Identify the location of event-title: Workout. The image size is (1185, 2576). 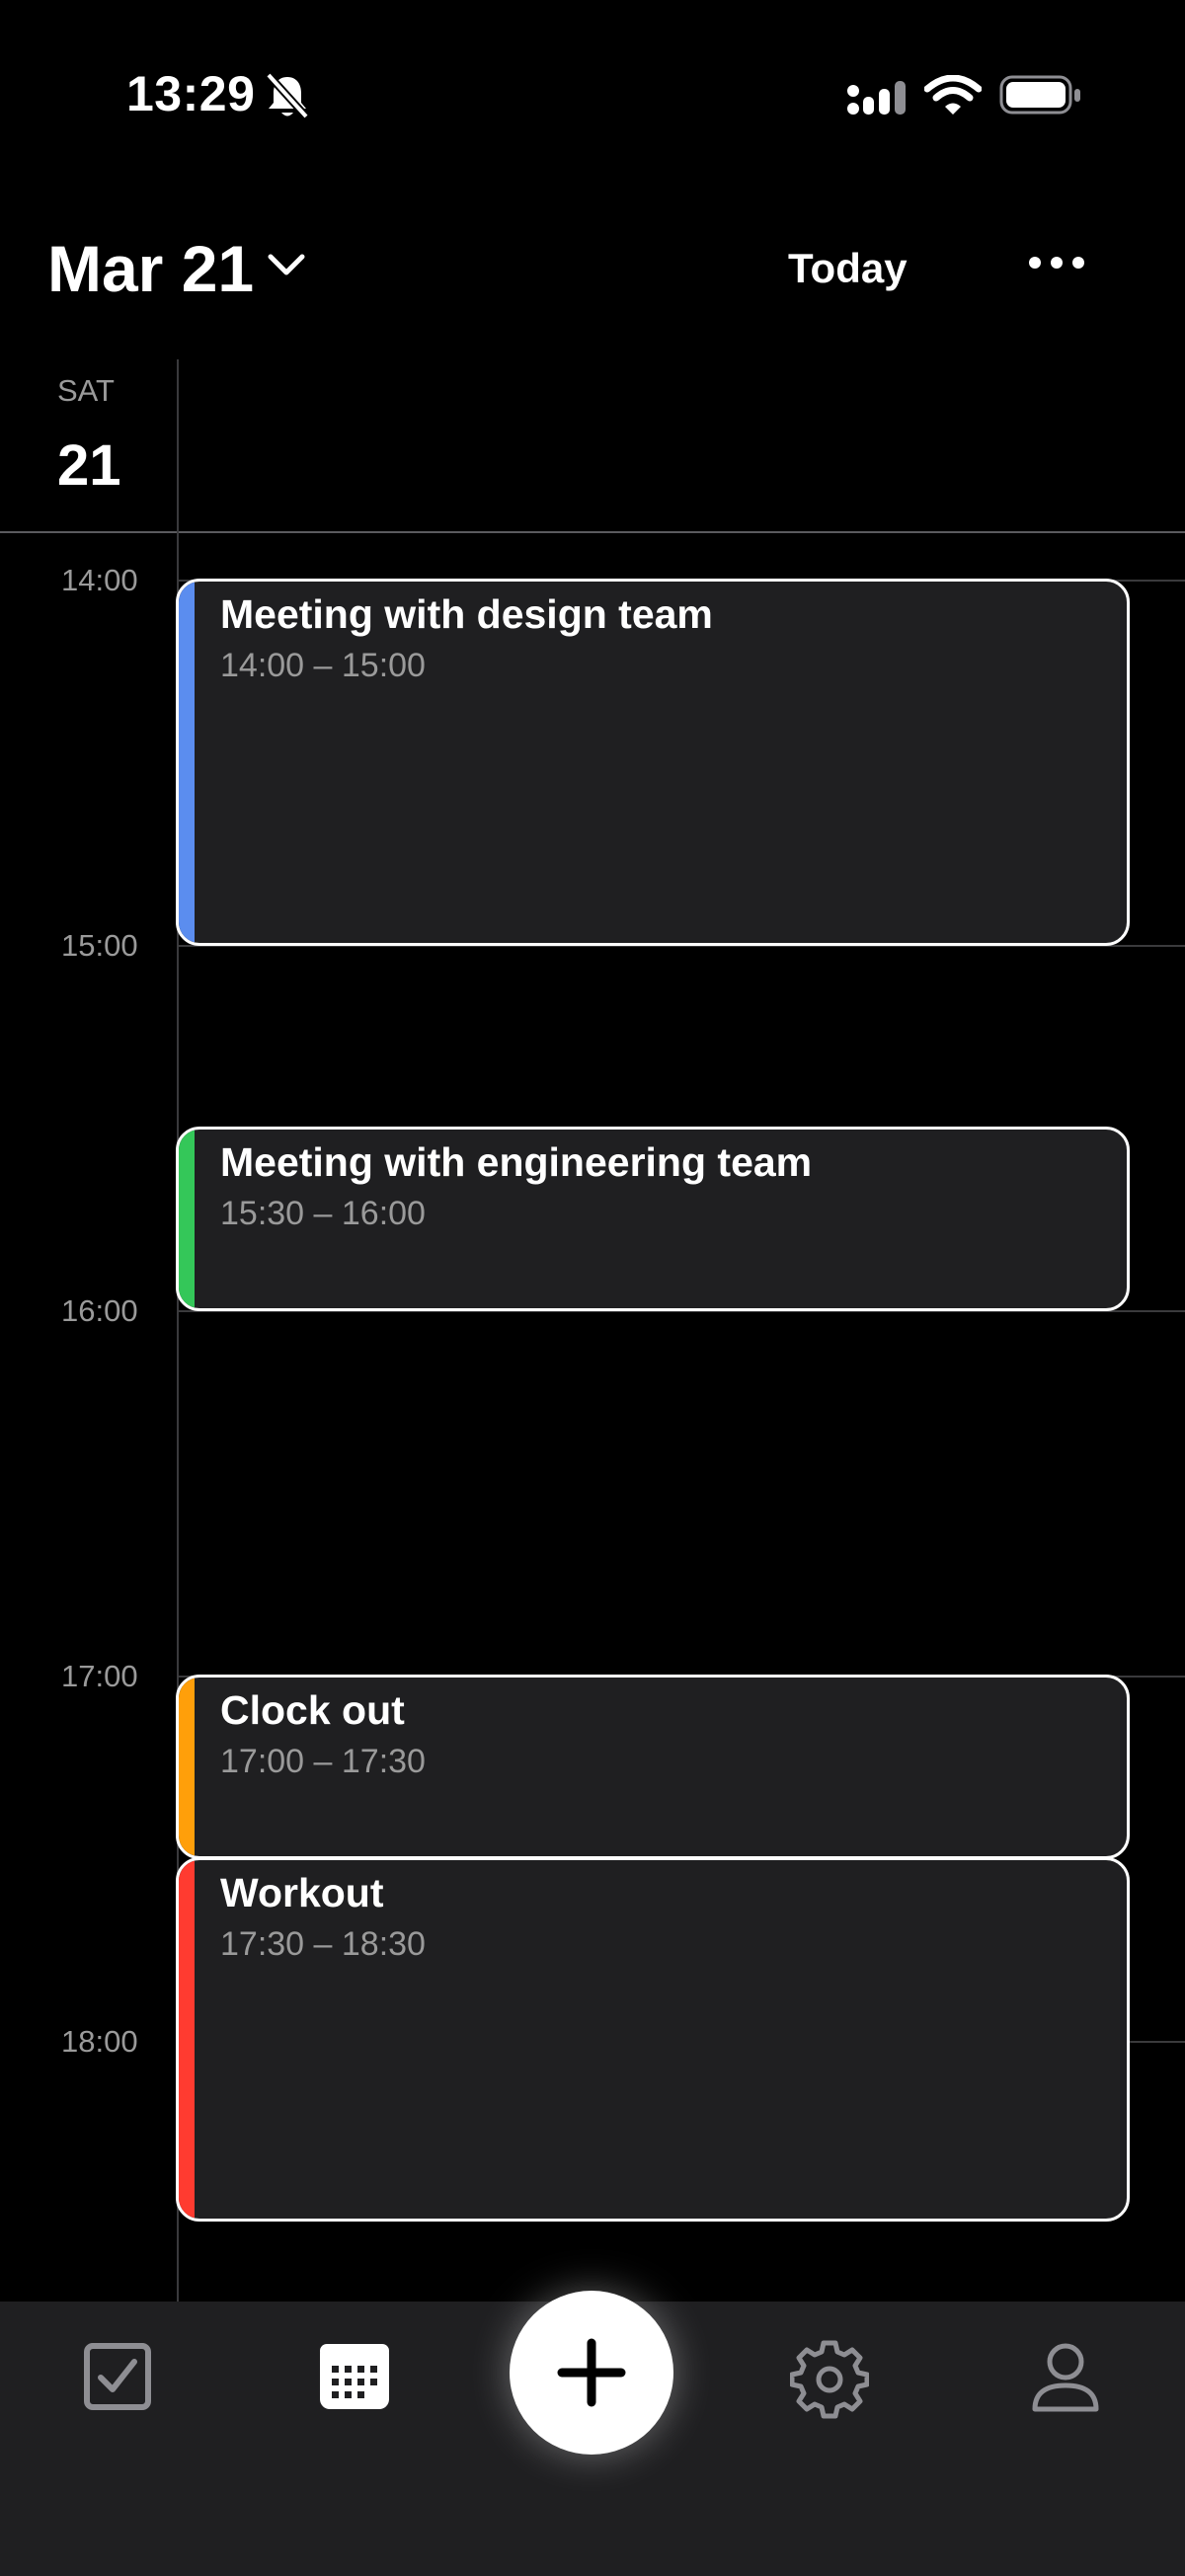
(302, 1892).